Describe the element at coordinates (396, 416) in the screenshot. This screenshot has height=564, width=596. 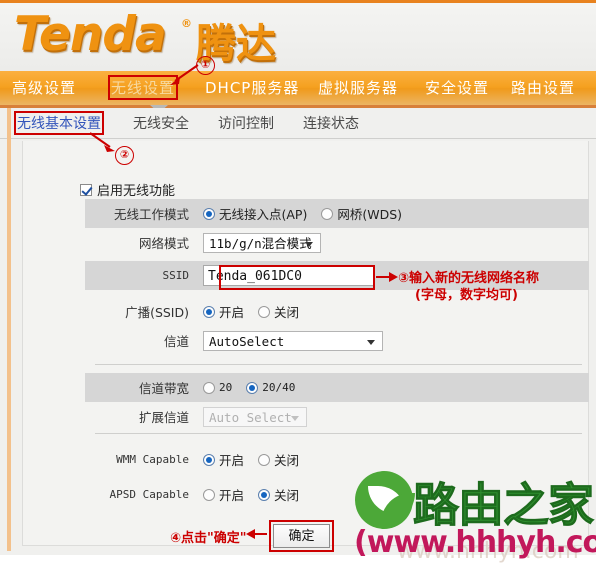
I see `extension-channel-control: Auto Select` at that location.